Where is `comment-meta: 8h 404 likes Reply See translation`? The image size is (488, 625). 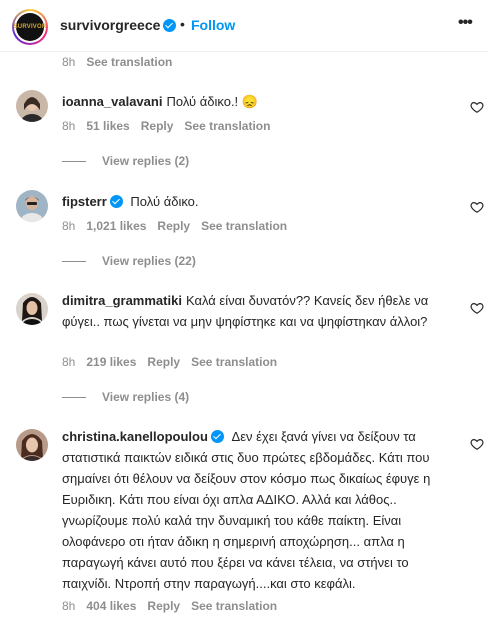
comment-meta: 8h 404 likes Reply See translation is located at coordinates (175, 606).